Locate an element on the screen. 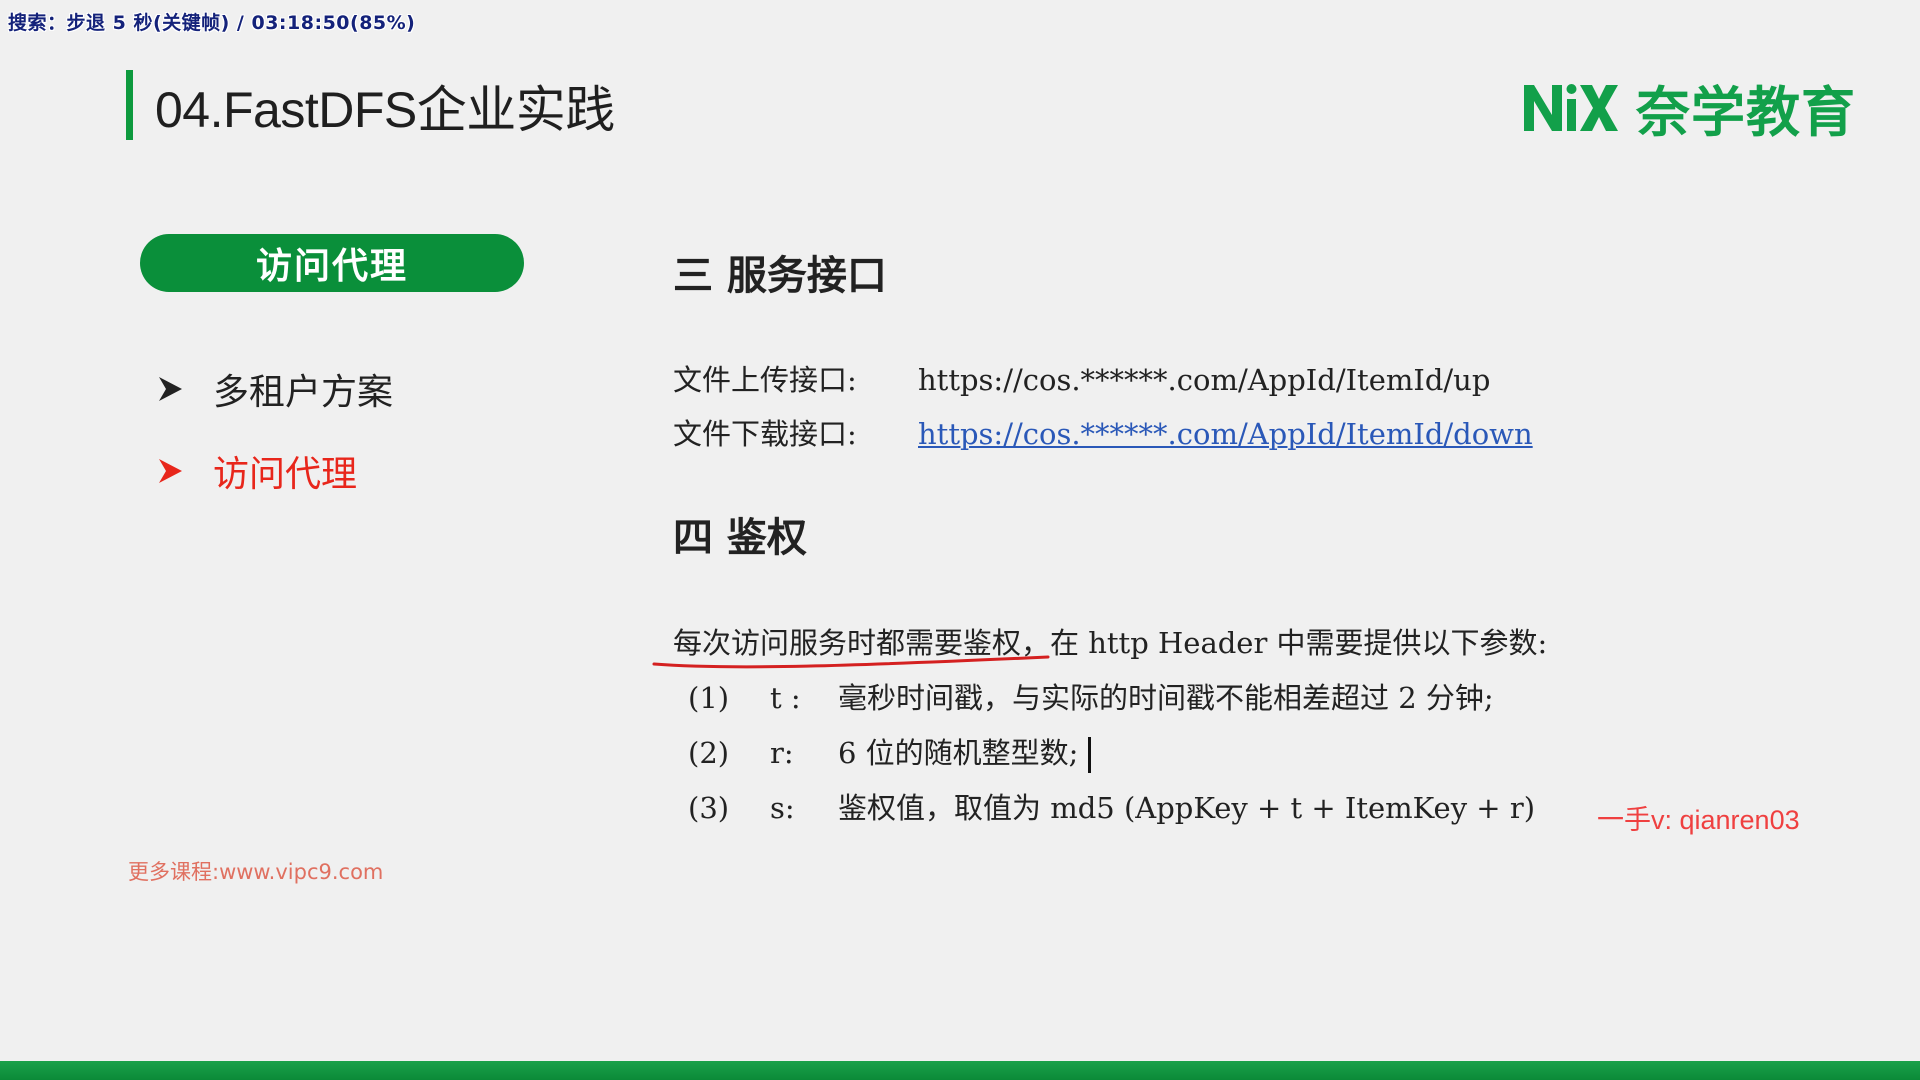 Image resolution: width=1920 pixels, height=1080 pixels. logo-text: 奈学教育 is located at coordinates (1746, 112).